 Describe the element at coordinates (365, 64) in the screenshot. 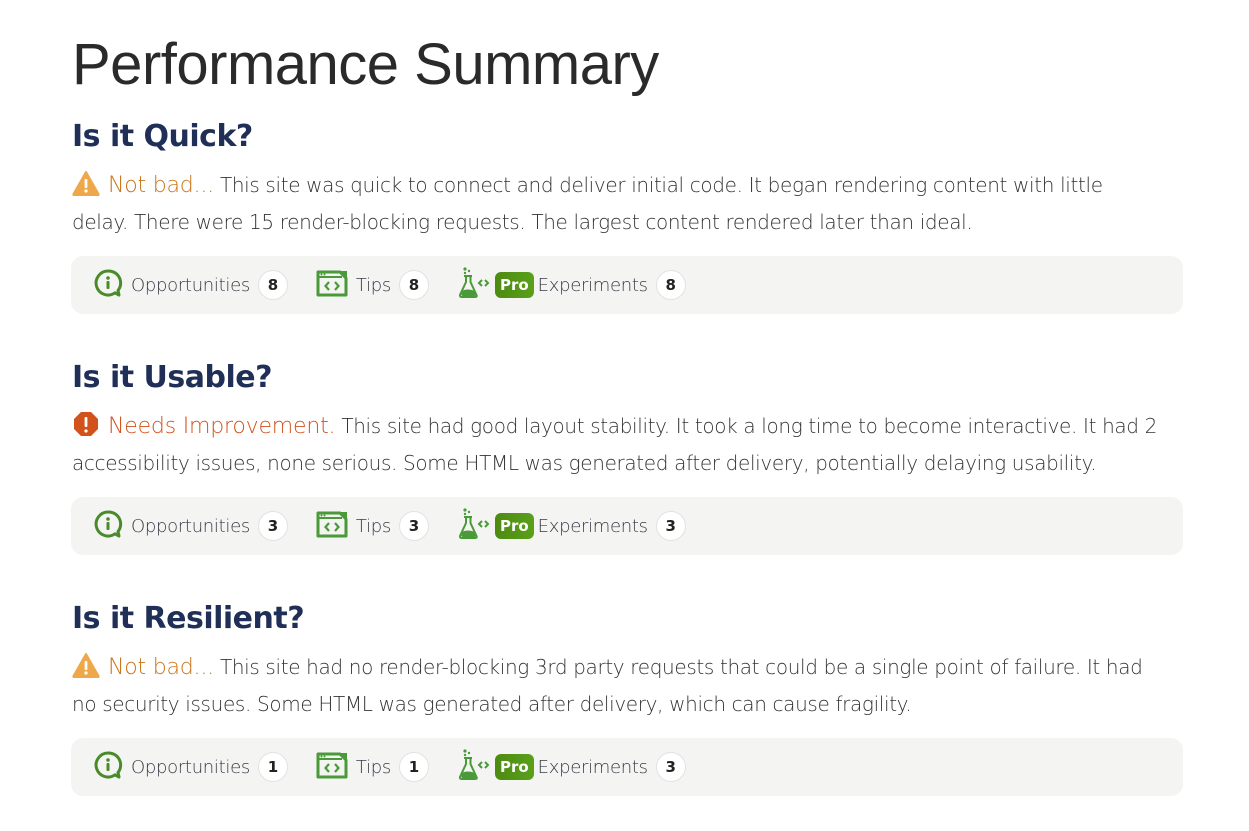

I see `page-title: Performance Summary` at that location.